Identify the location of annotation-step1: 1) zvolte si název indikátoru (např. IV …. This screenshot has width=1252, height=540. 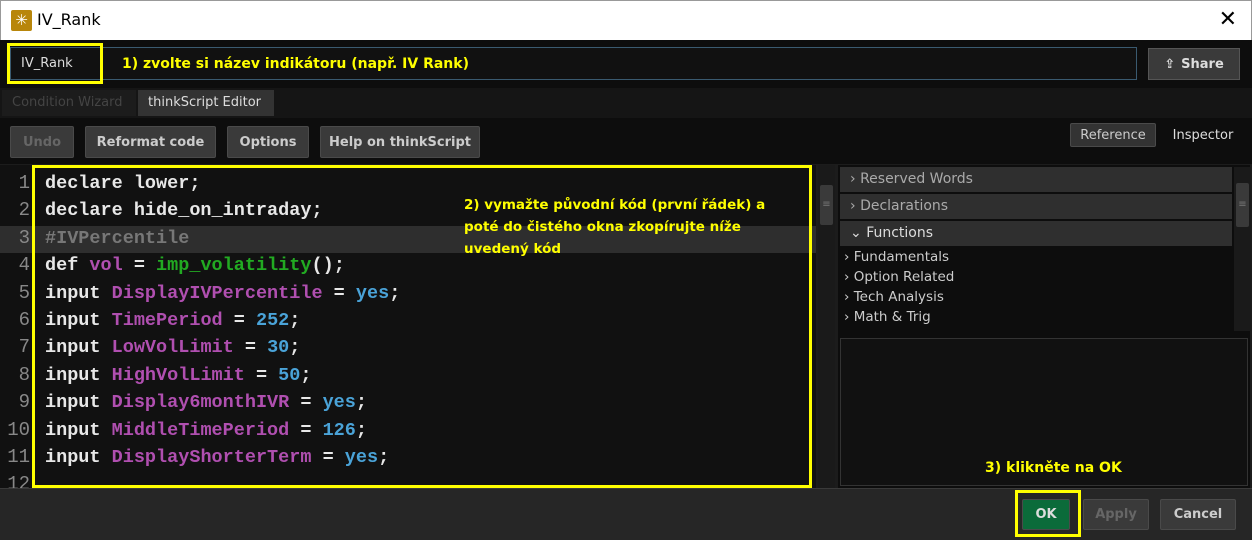
(295, 64).